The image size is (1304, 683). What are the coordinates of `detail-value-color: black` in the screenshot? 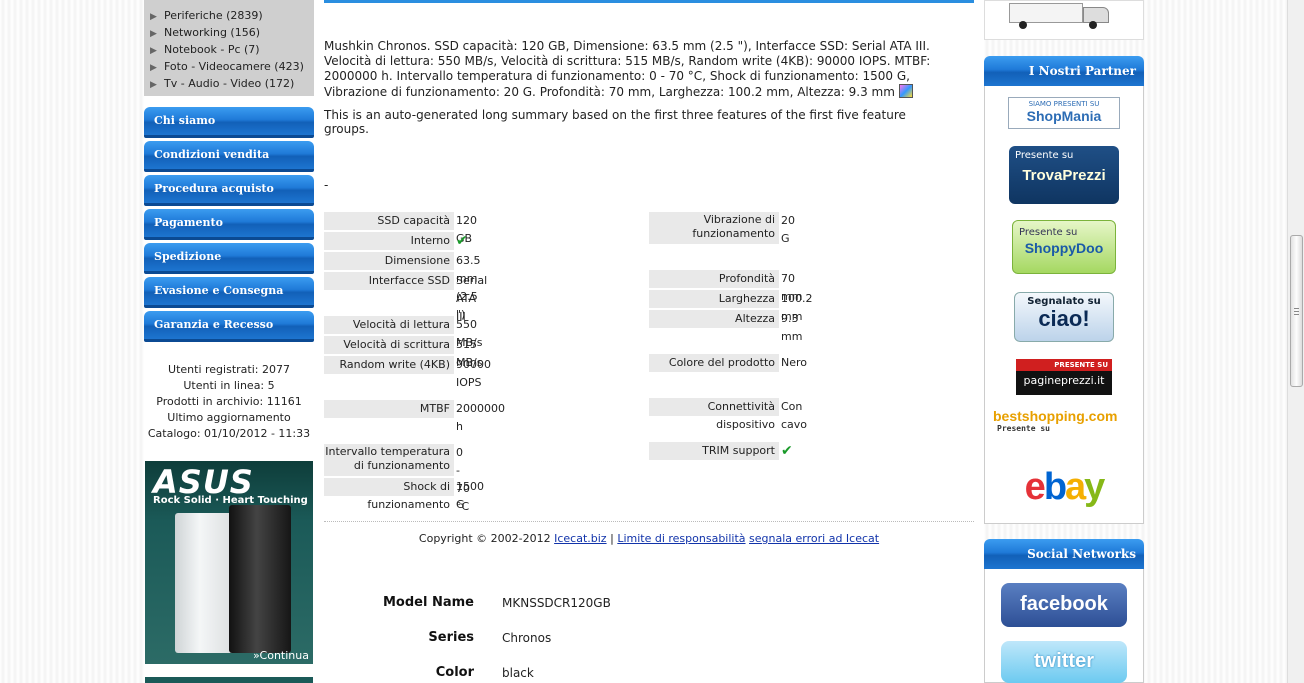 It's located at (518, 673).